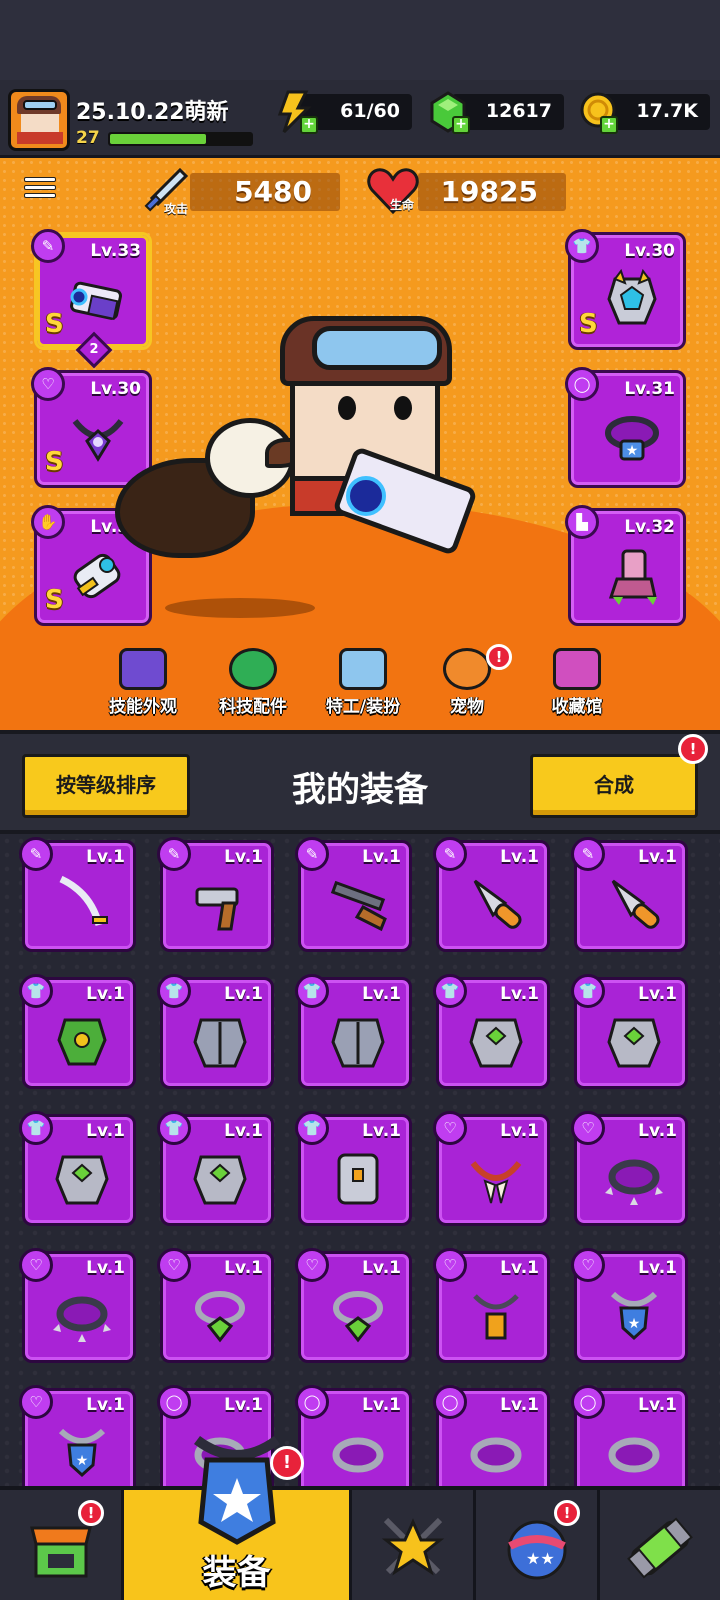  I want to click on equipped-armor-slot: 👕 Lv.30 S, so click(625, 289).